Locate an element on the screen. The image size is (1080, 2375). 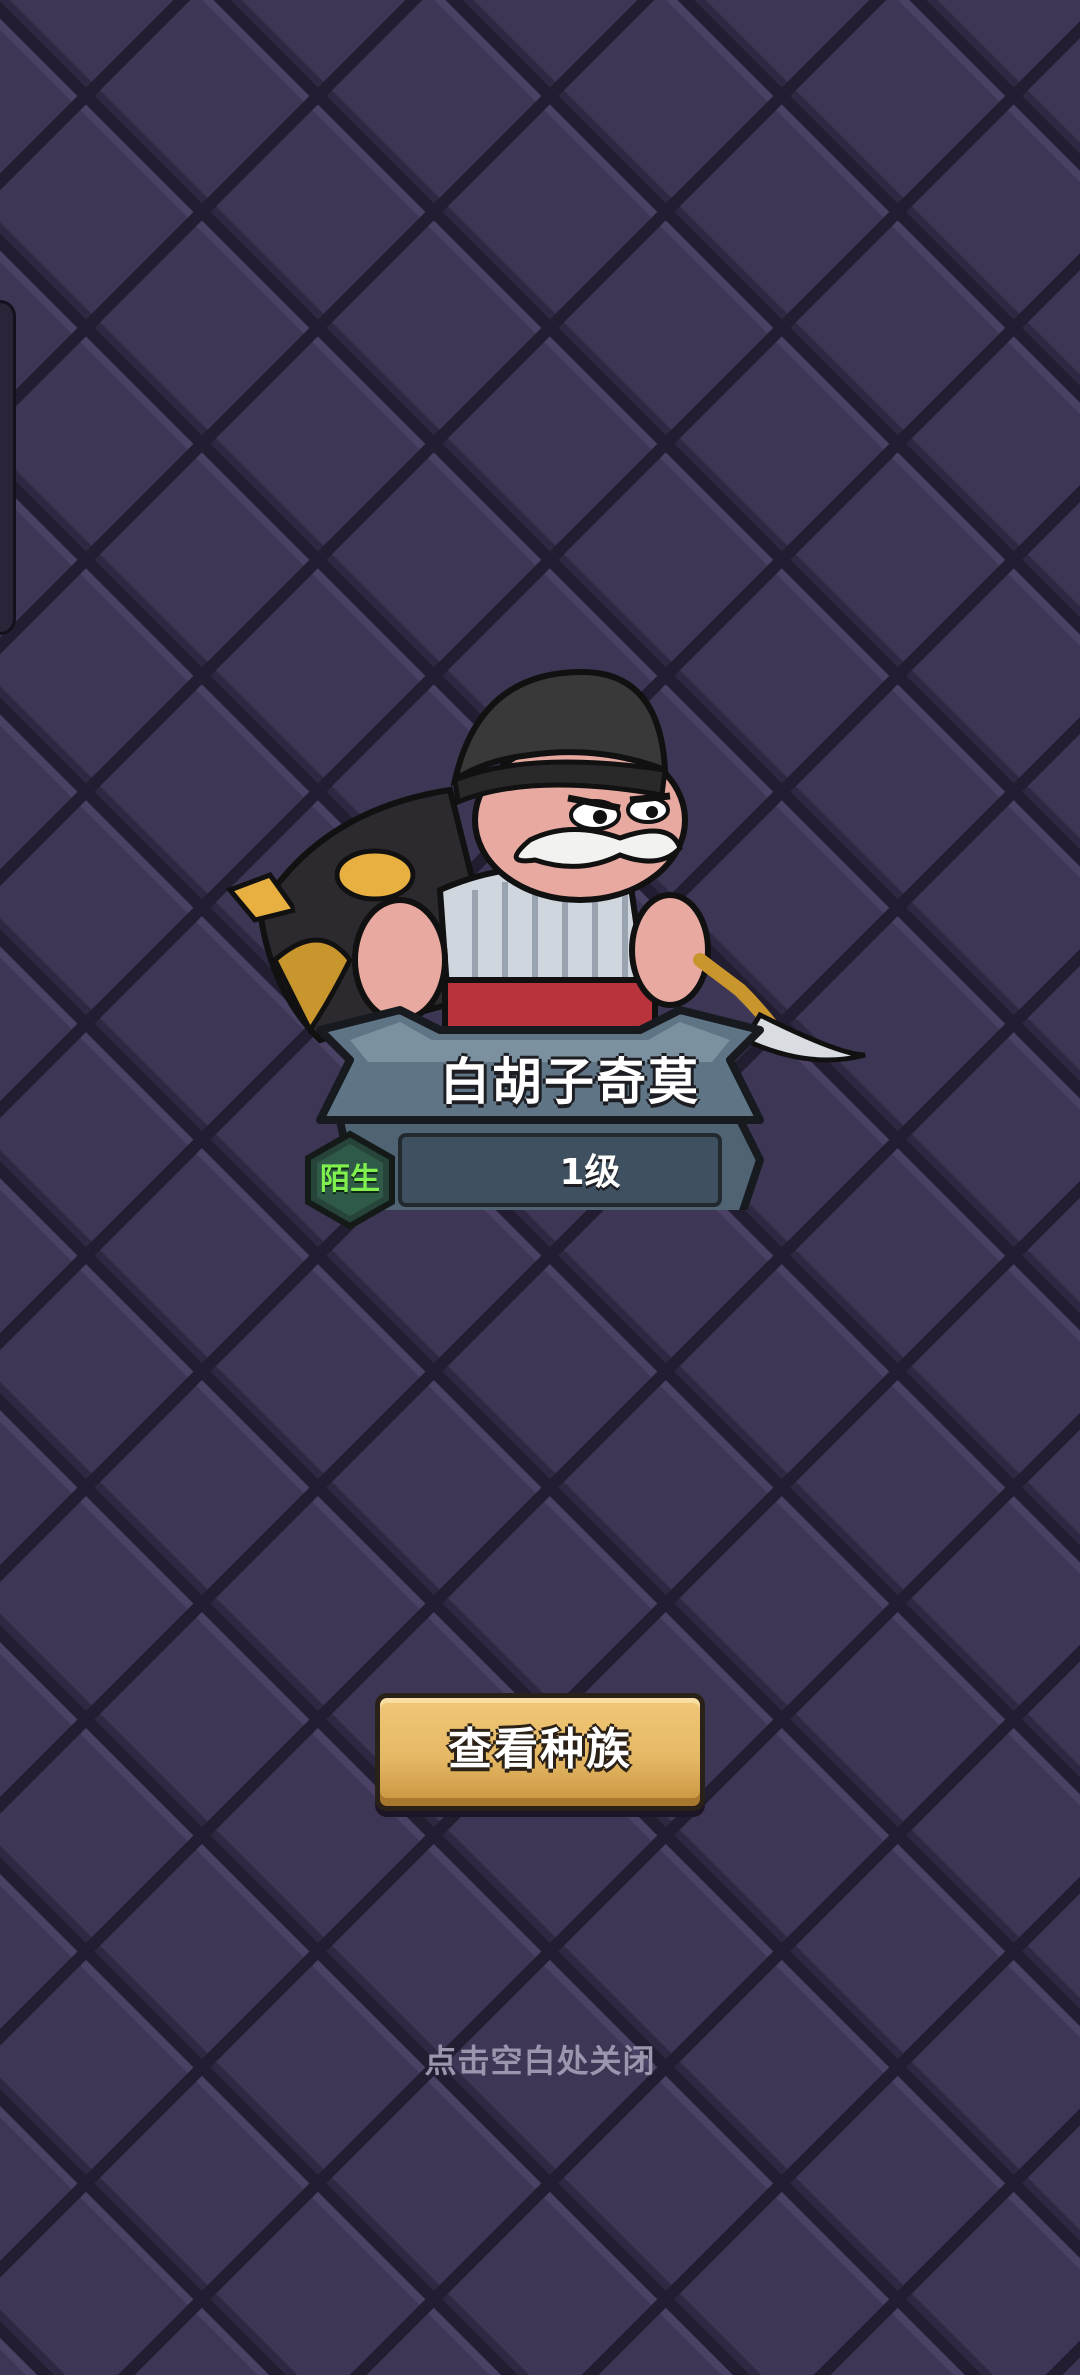
hero-name: 白胡子奇莫 is located at coordinates (570, 1082).